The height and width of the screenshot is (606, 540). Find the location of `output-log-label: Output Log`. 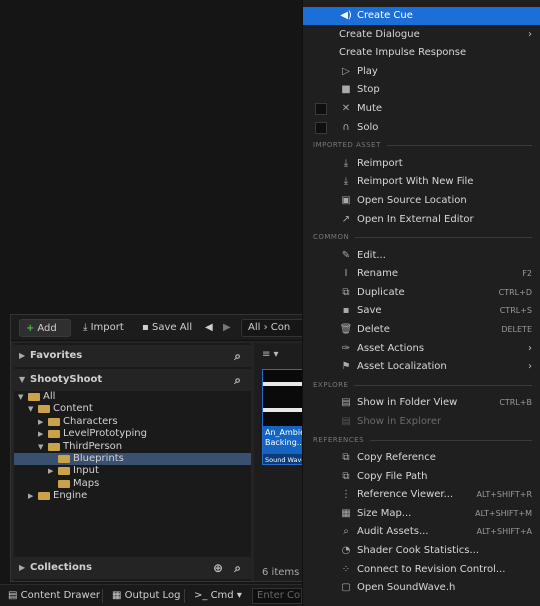

output-log-label: Output Log is located at coordinates (152, 595).